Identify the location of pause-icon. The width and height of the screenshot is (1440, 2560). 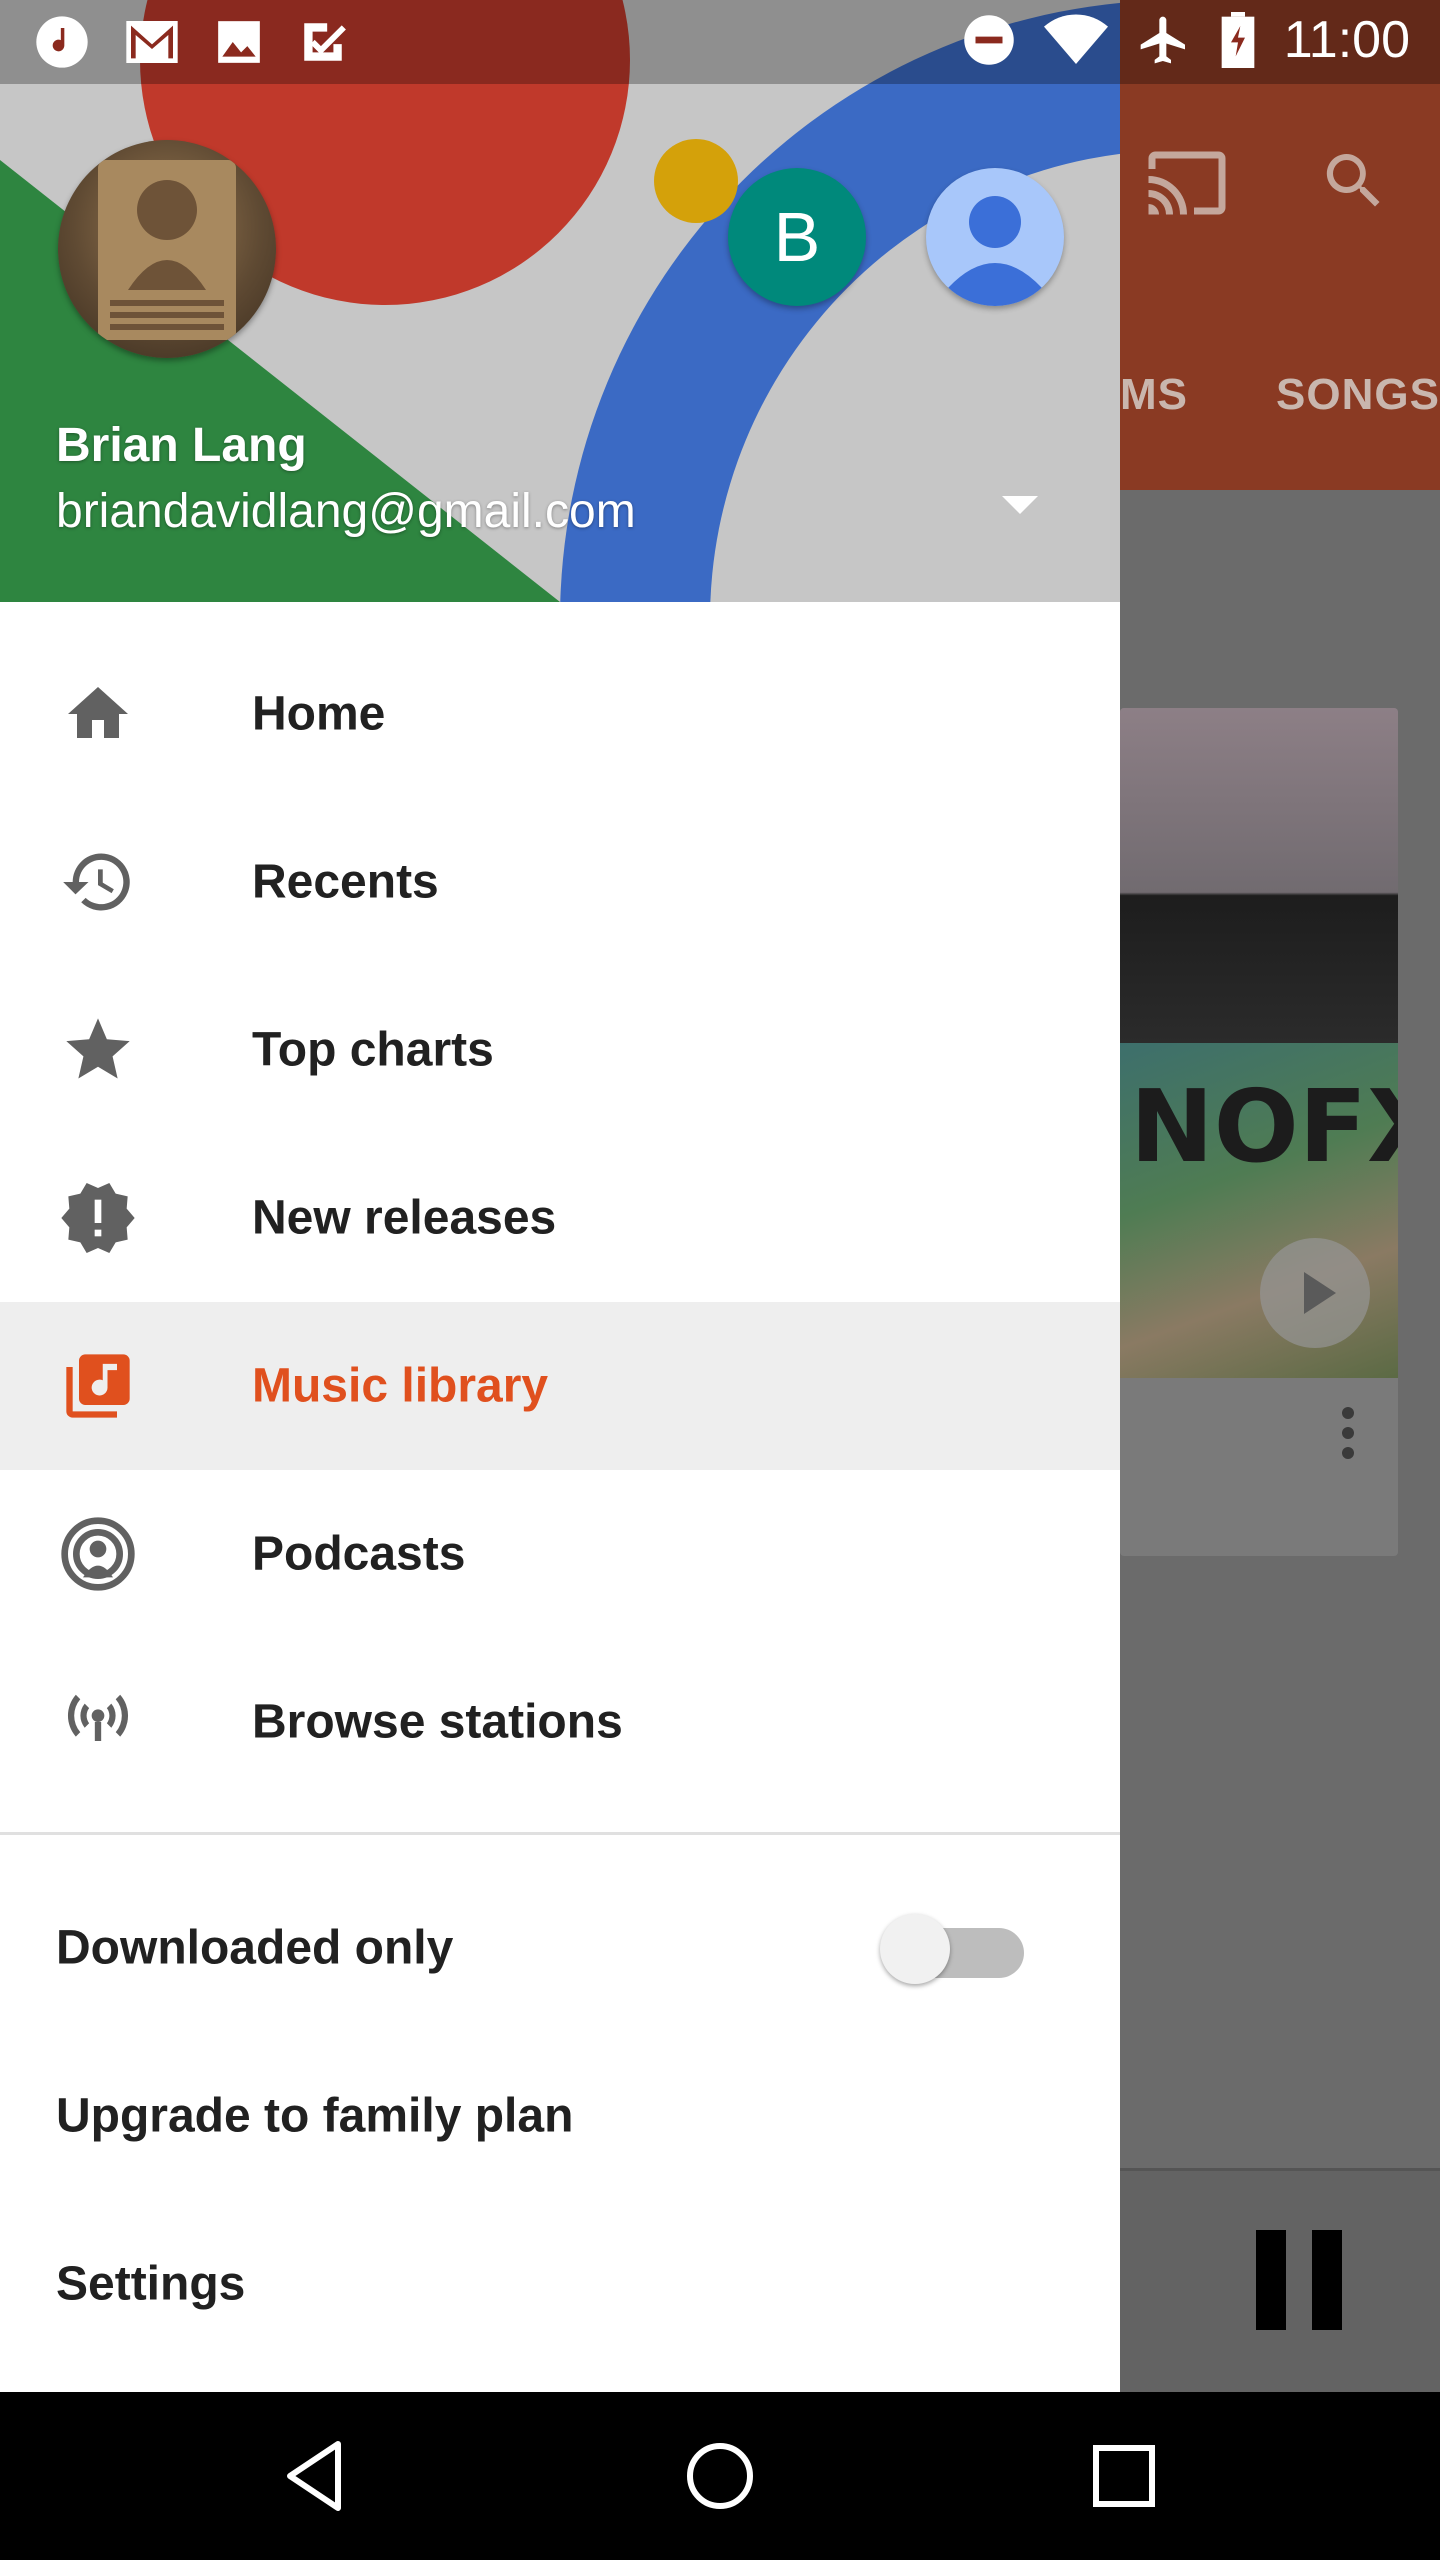
(1299, 2280).